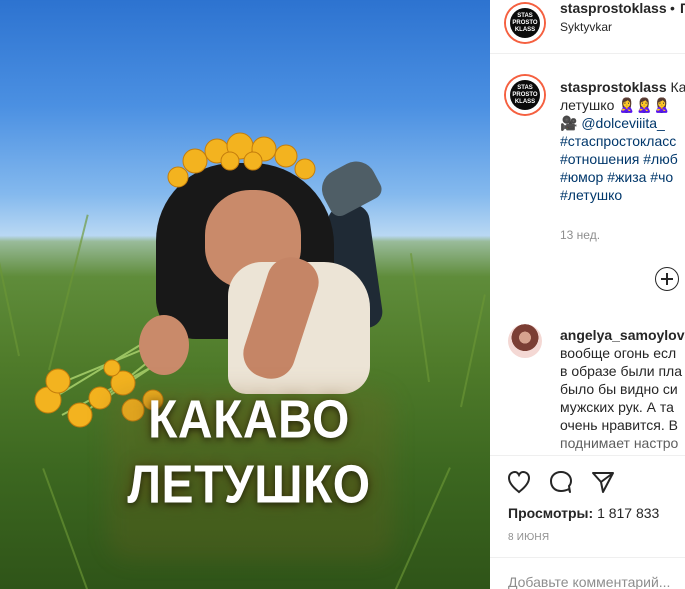  What do you see at coordinates (618, 353) in the screenshot?
I see `comment-line-1: вообще огонь есл` at bounding box center [618, 353].